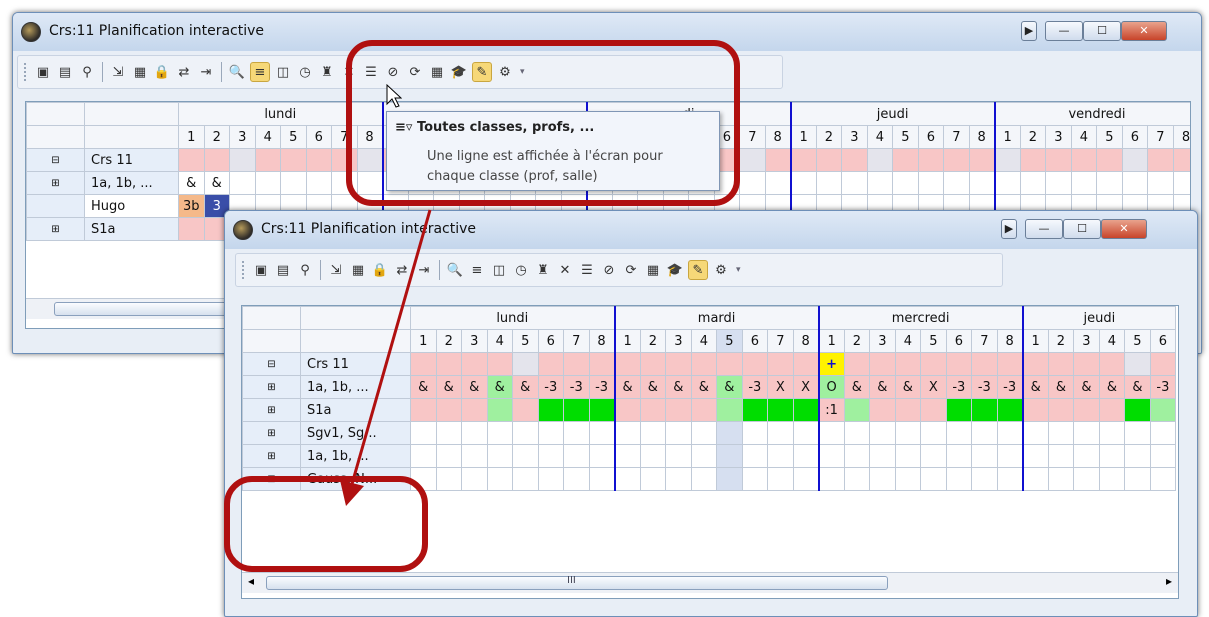 The image size is (1209, 617). What do you see at coordinates (394, 96) in the screenshot?
I see `mouse-cursor-icon` at bounding box center [394, 96].